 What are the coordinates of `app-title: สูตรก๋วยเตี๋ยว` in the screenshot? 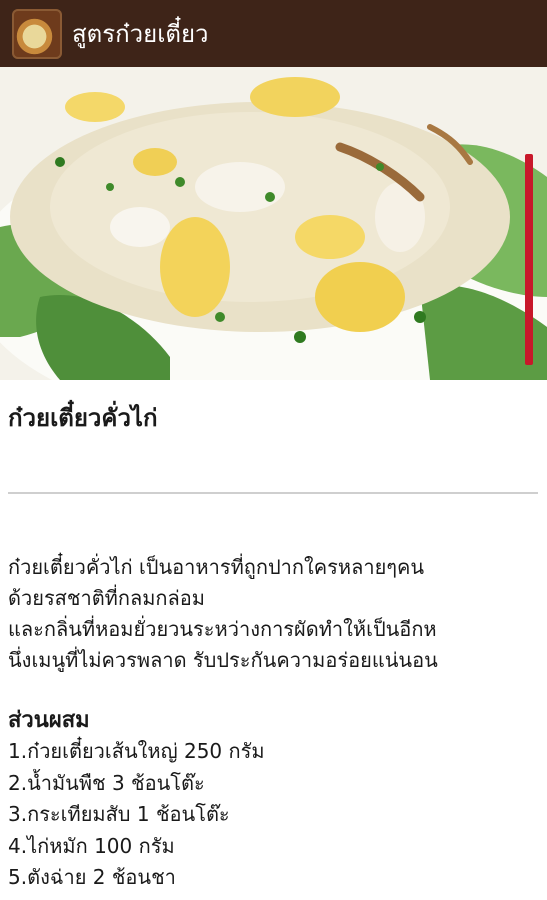 It's located at (140, 34).